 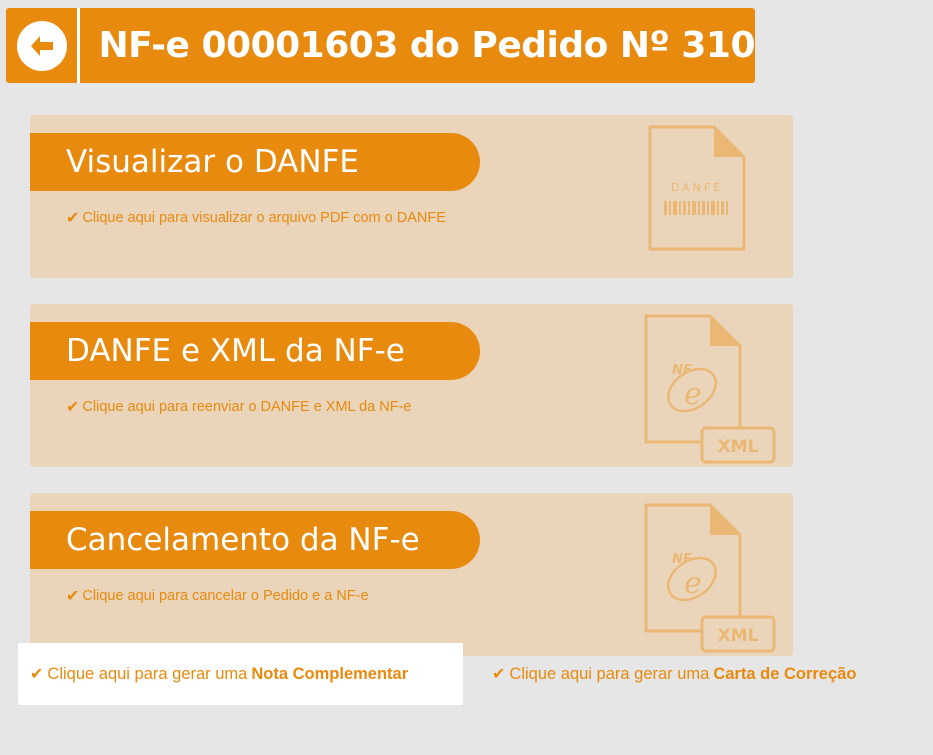 What do you see at coordinates (738, 447) in the screenshot?
I see `svg-text: XML` at bounding box center [738, 447].